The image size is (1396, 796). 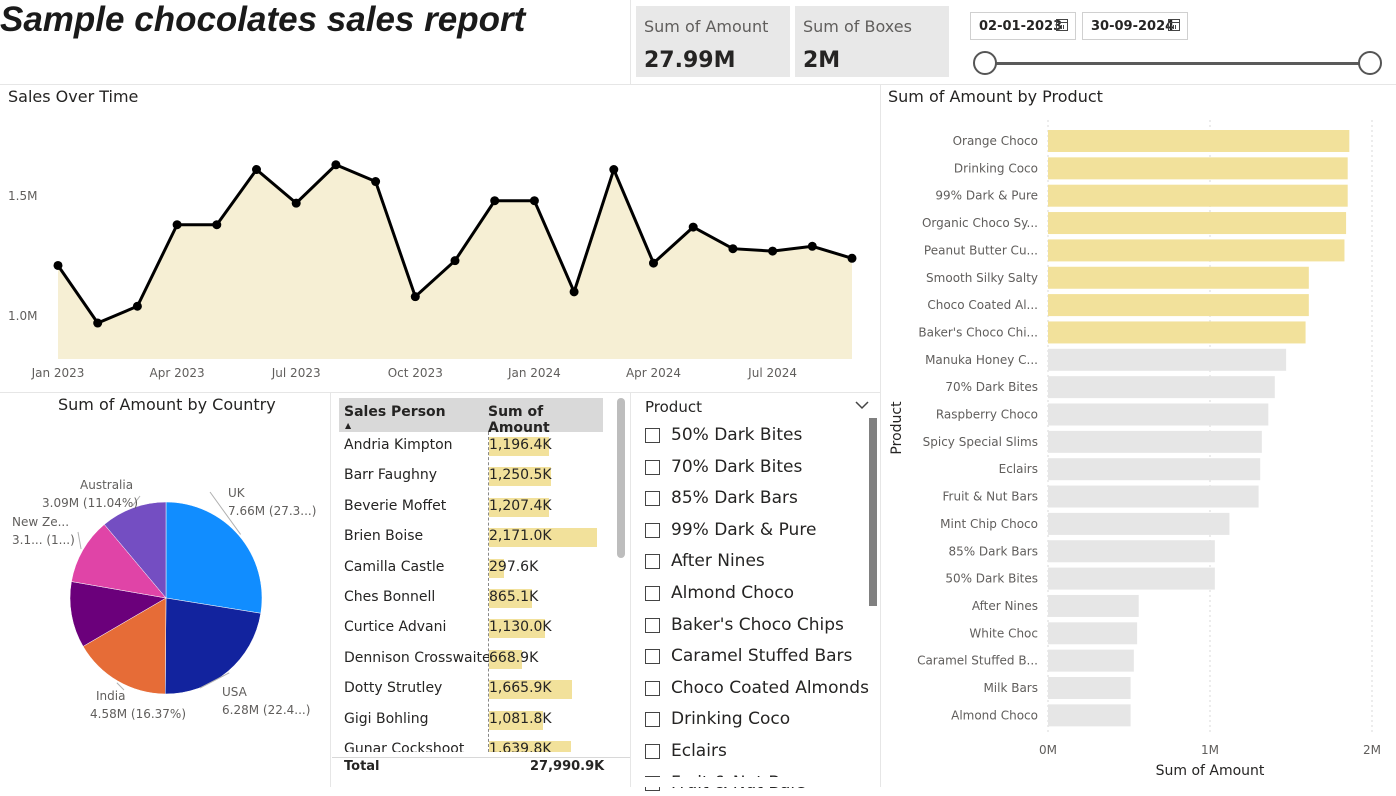 I want to click on table-row-value: 668.9K, so click(x=514, y=657).